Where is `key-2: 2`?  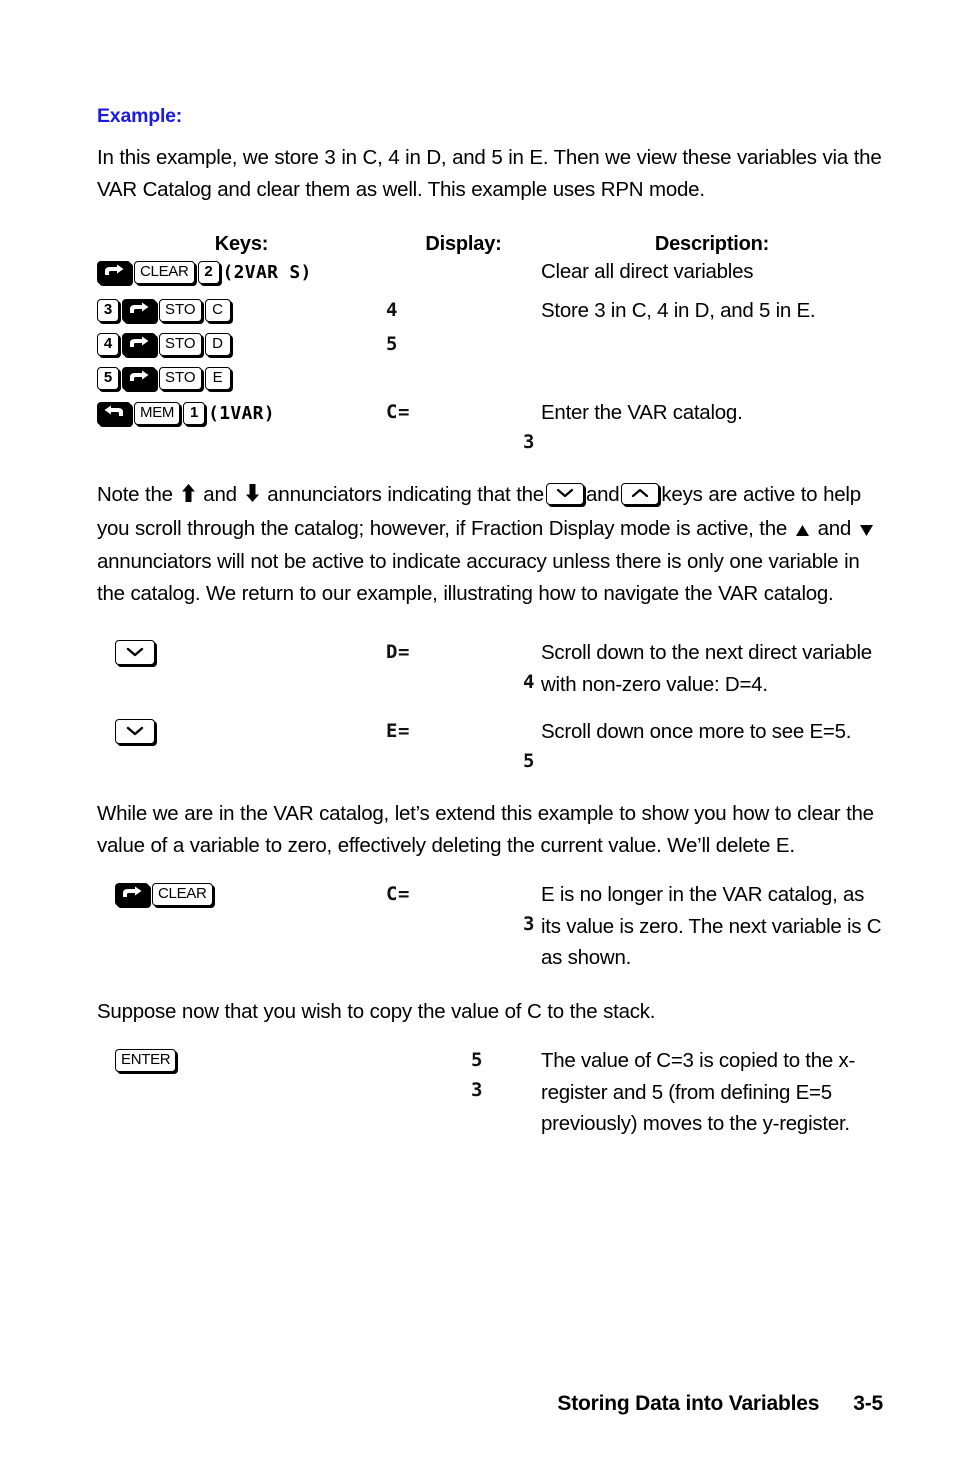
key-2: 2 is located at coordinates (208, 272).